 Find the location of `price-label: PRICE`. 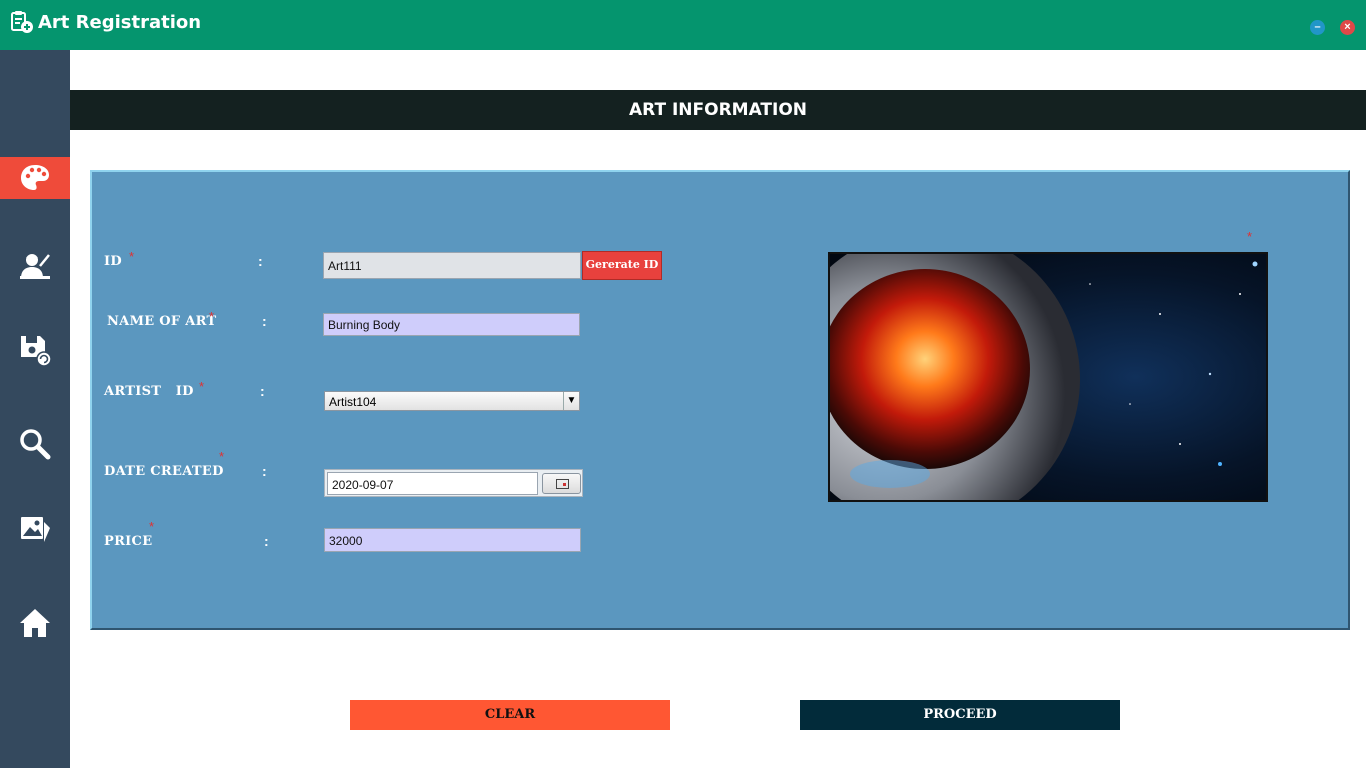

price-label: PRICE is located at coordinates (128, 541).